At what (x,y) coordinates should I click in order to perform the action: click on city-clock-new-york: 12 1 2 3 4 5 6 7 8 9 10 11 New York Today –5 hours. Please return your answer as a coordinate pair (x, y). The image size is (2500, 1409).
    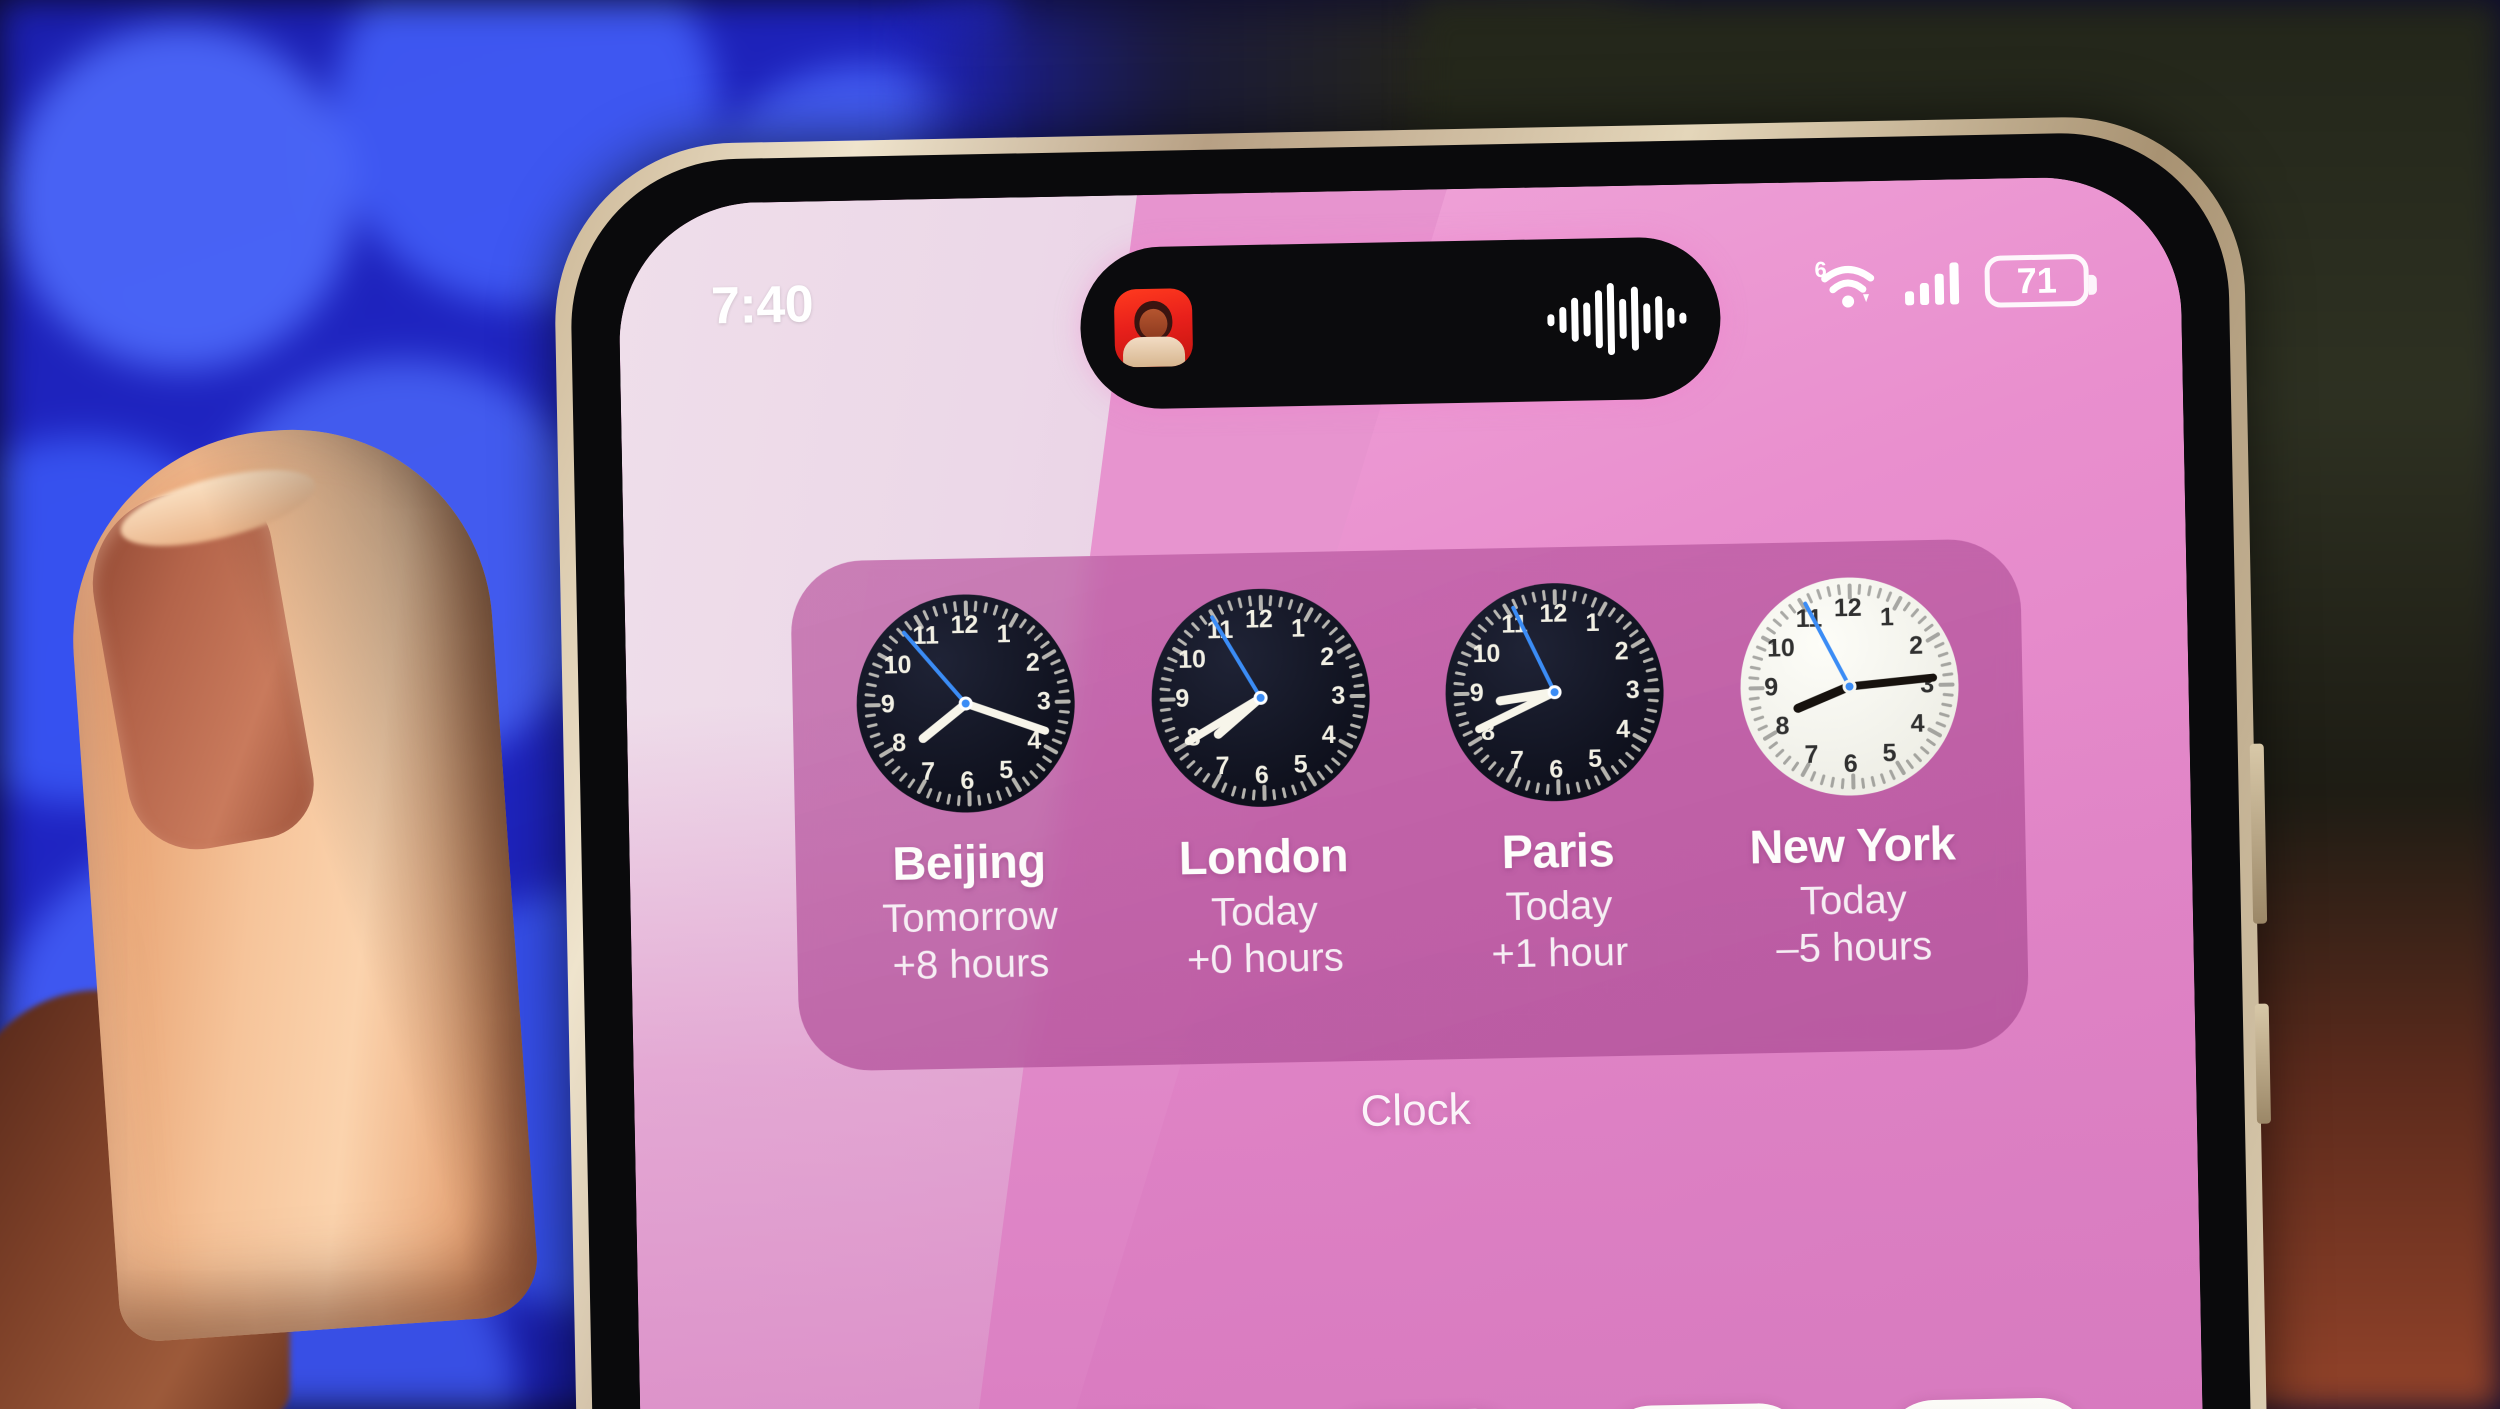
    Looking at the image, I should click on (1850, 774).